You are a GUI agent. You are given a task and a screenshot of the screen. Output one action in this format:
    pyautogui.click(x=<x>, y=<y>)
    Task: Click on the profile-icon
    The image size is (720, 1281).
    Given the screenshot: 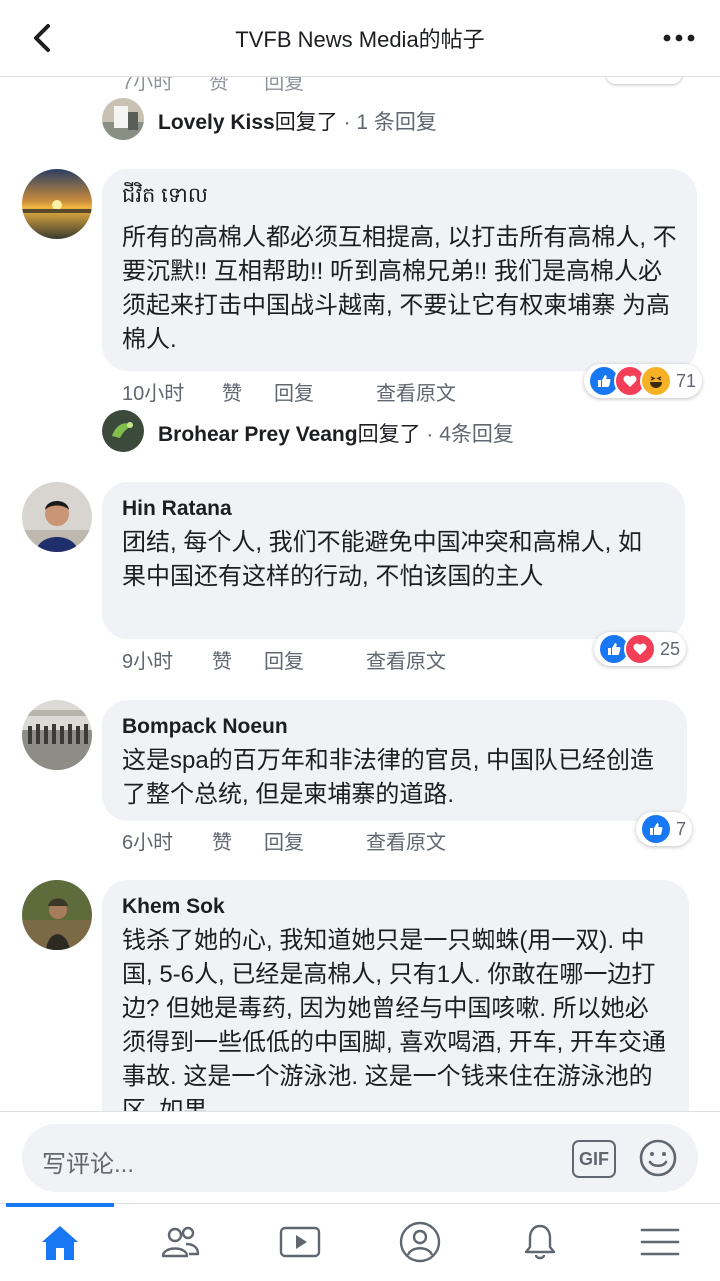 What is the action you would take?
    pyautogui.click(x=420, y=1242)
    